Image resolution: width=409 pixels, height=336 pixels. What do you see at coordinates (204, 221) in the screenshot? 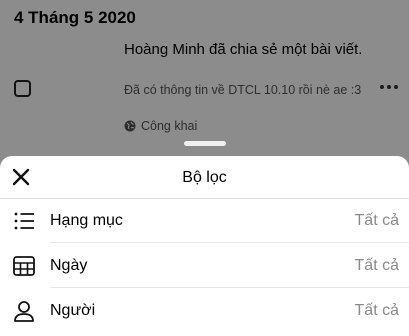
I see `filter-row-category: Hạng mục Tất cả` at bounding box center [204, 221].